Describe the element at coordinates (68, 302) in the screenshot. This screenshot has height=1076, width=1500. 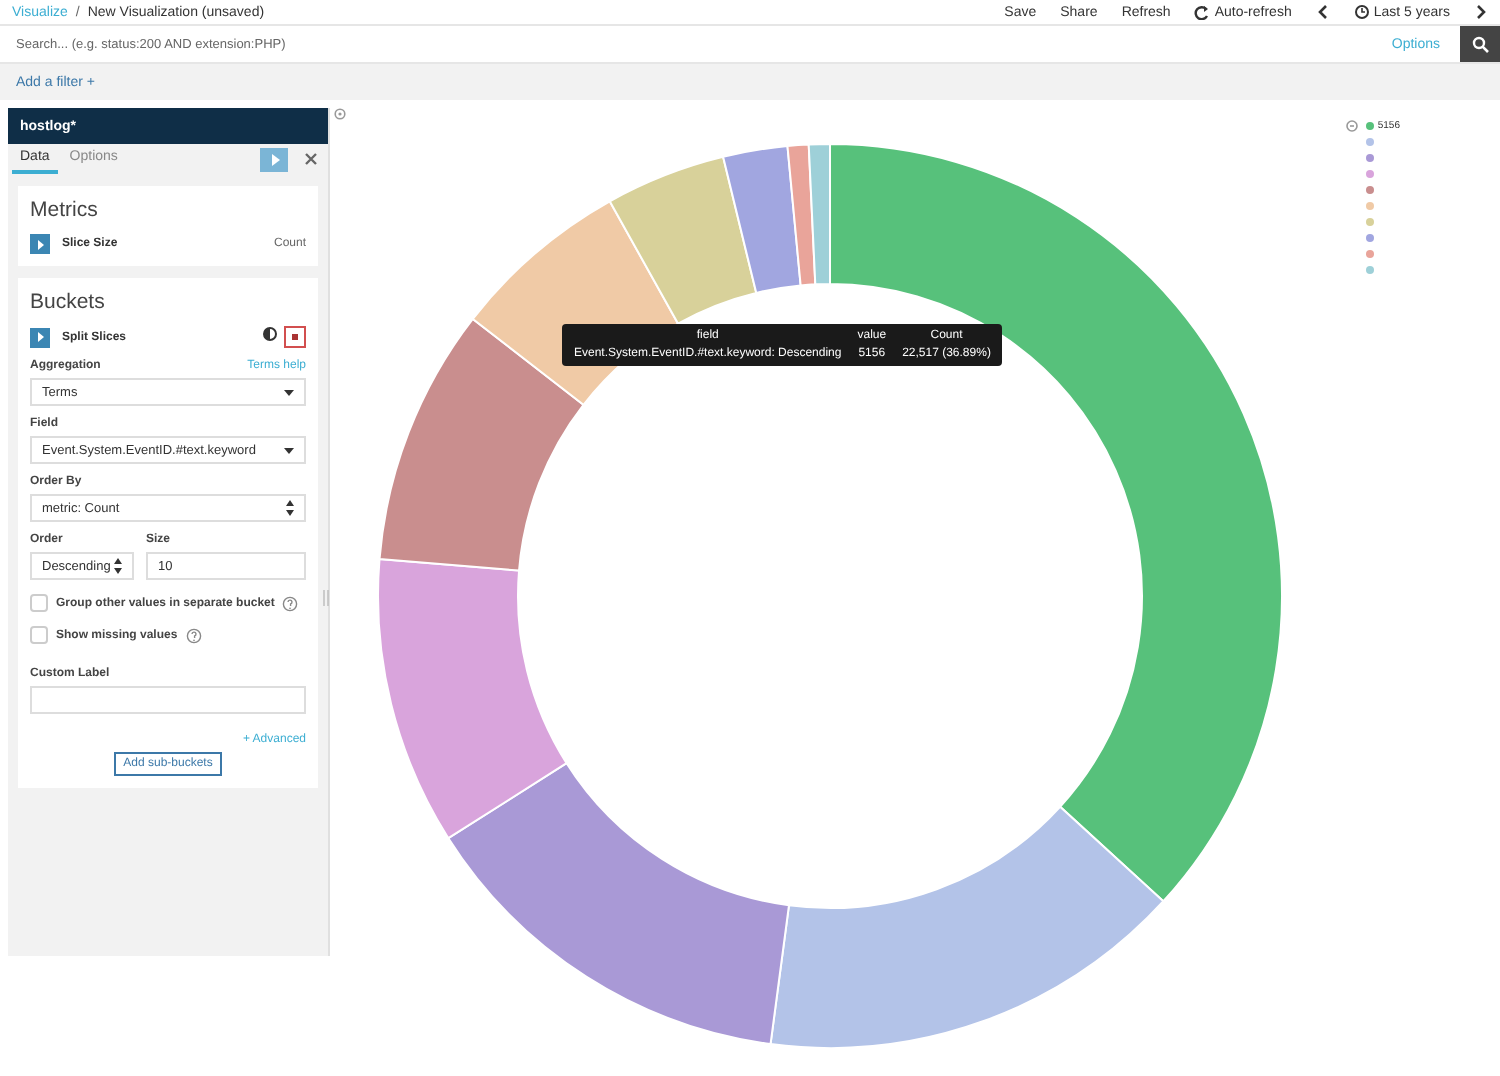
I see `section-title: Buckets` at that location.